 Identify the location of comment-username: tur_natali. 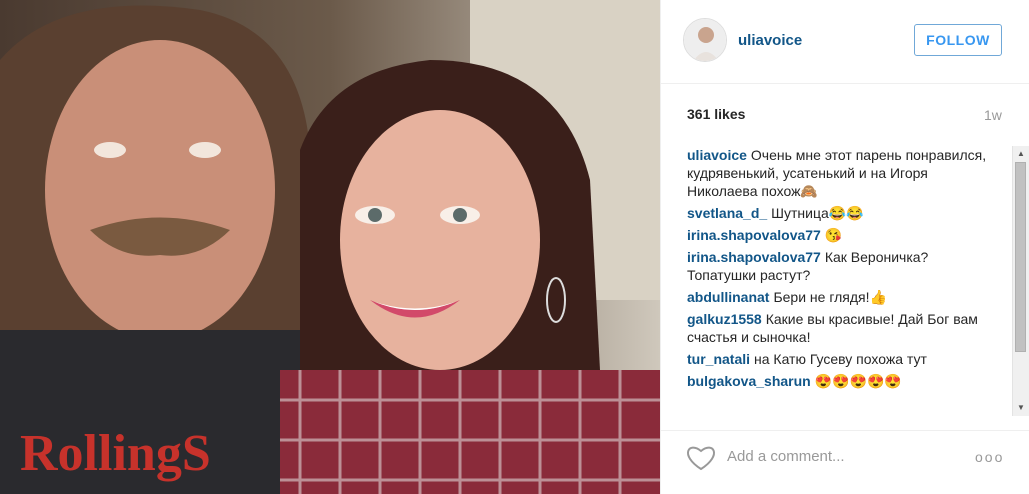
(718, 359).